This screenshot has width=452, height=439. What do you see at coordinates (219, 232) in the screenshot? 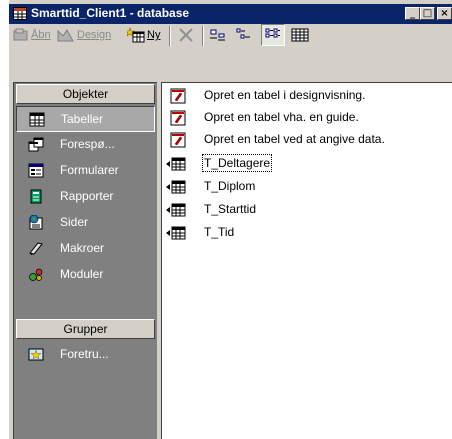
I see `list-item-label: T_Tid` at bounding box center [219, 232].